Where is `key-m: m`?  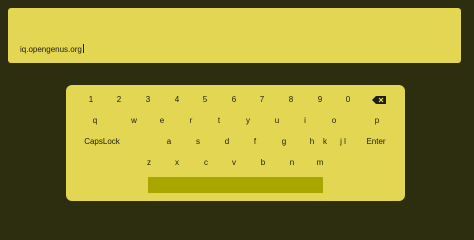 key-m: m is located at coordinates (320, 163).